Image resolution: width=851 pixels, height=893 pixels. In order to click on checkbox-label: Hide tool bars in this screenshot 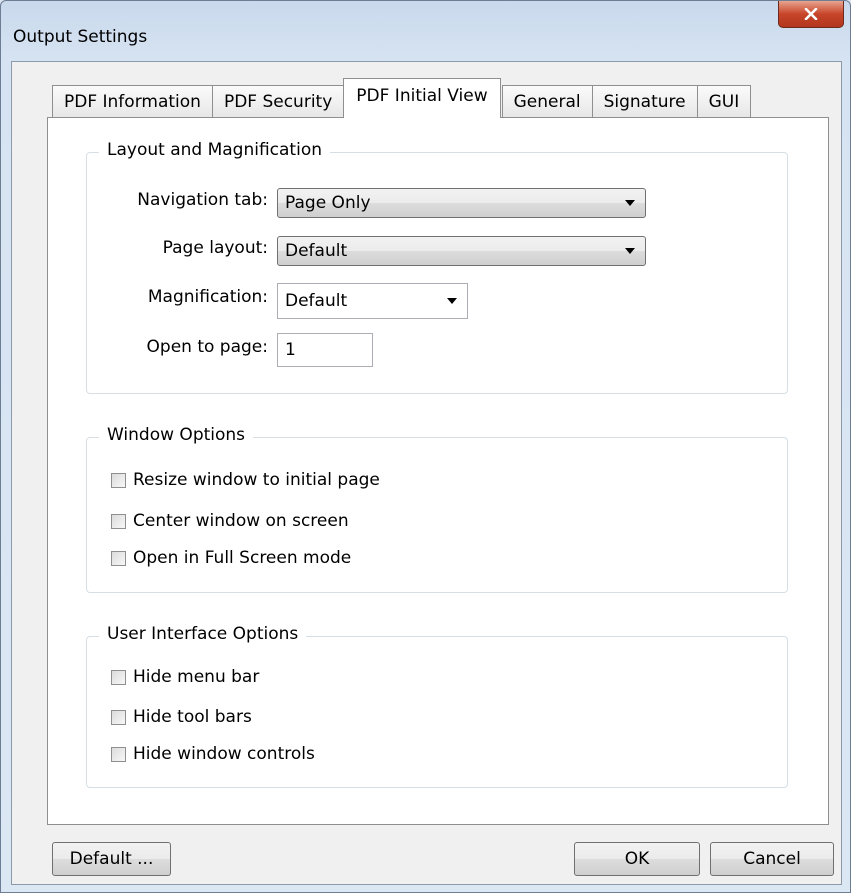, I will do `click(192, 717)`.